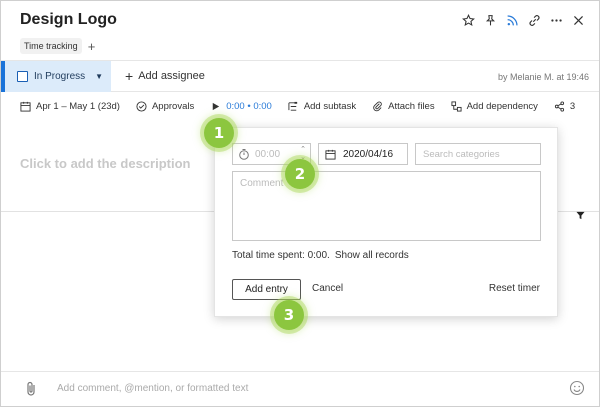  I want to click on add-dependency-button: Add dependency, so click(494, 106).